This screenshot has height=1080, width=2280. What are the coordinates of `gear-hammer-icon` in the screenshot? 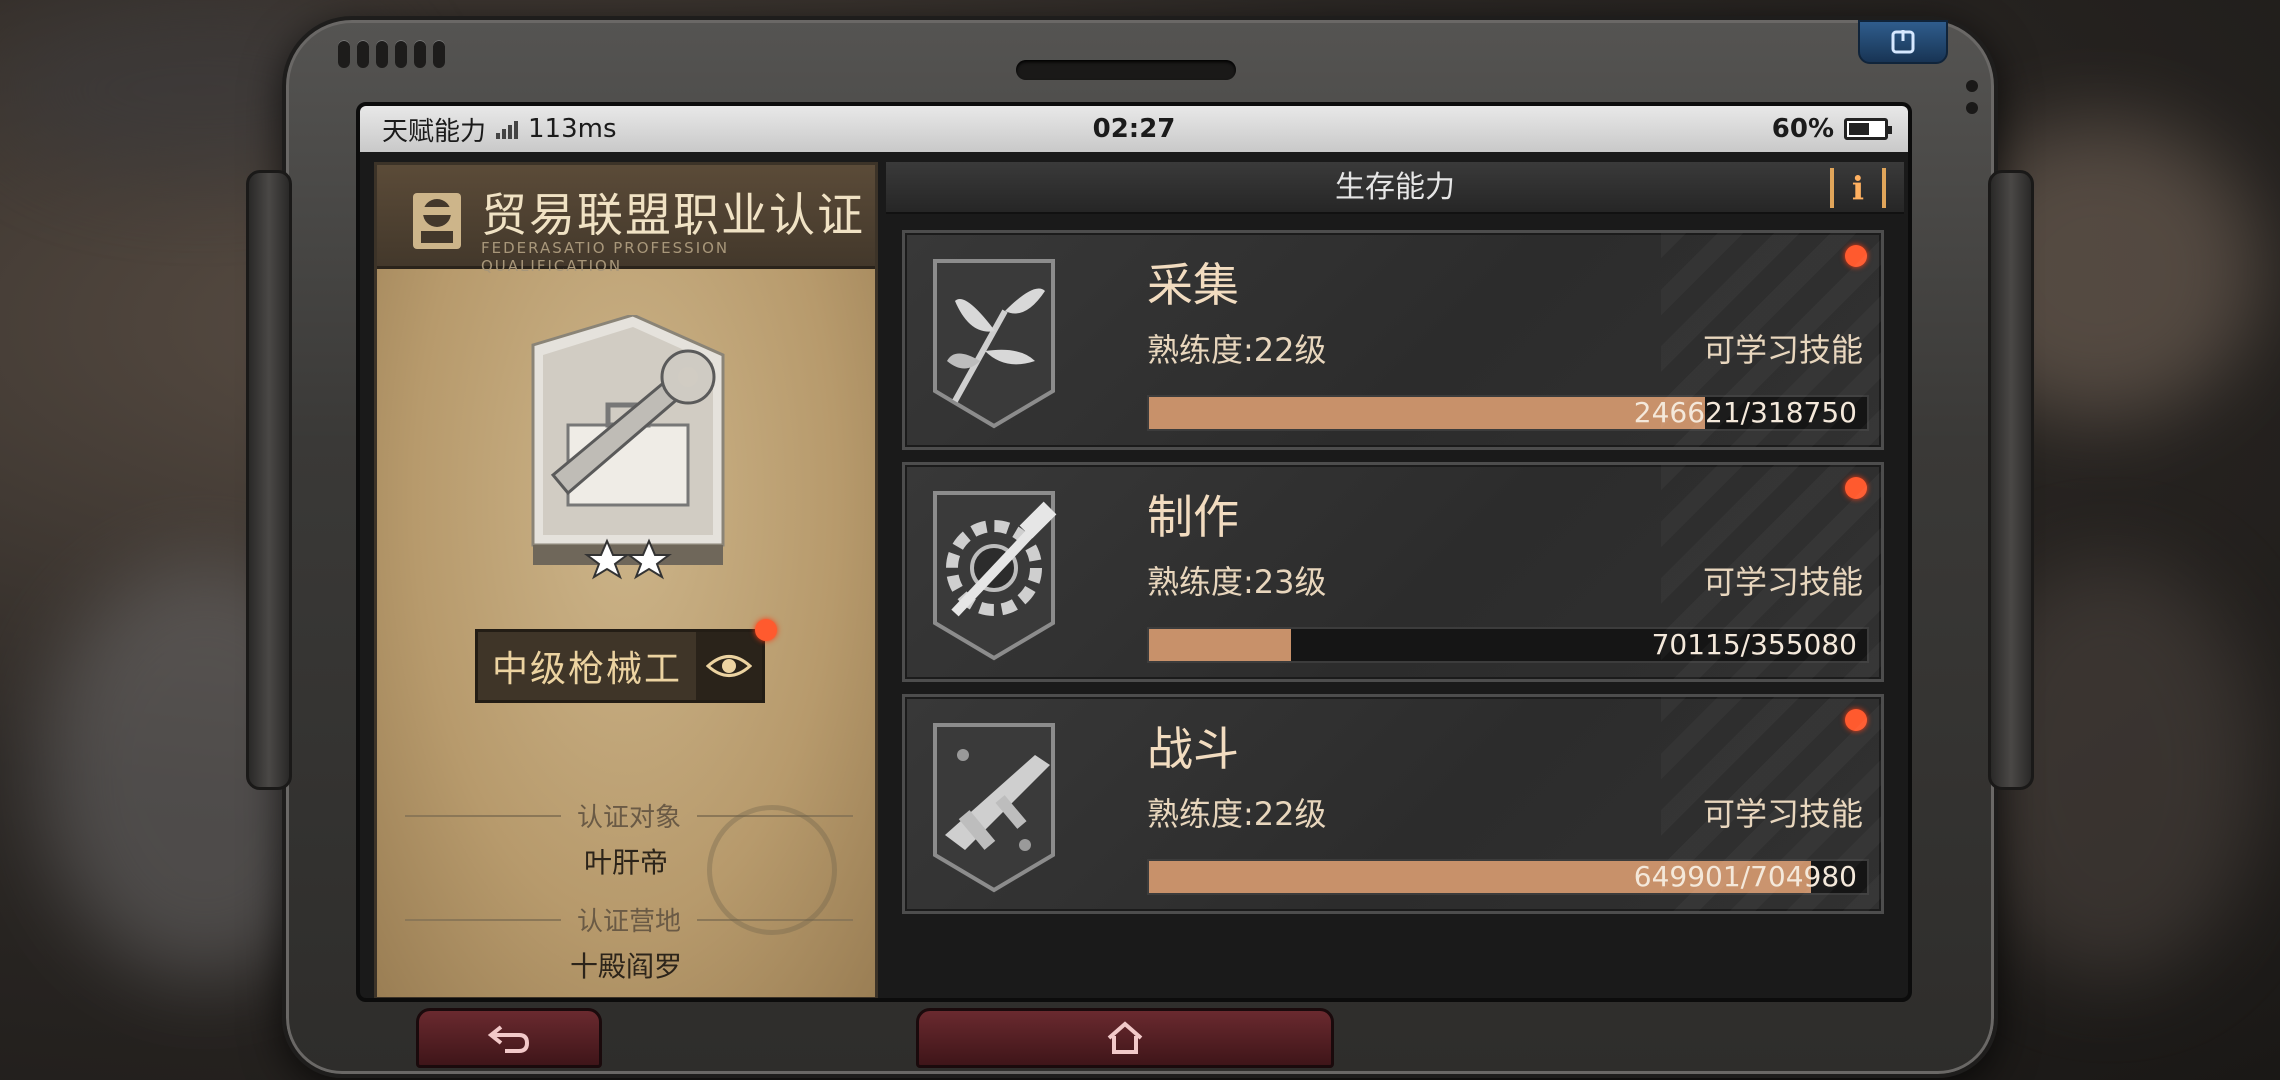 It's located at (995, 576).